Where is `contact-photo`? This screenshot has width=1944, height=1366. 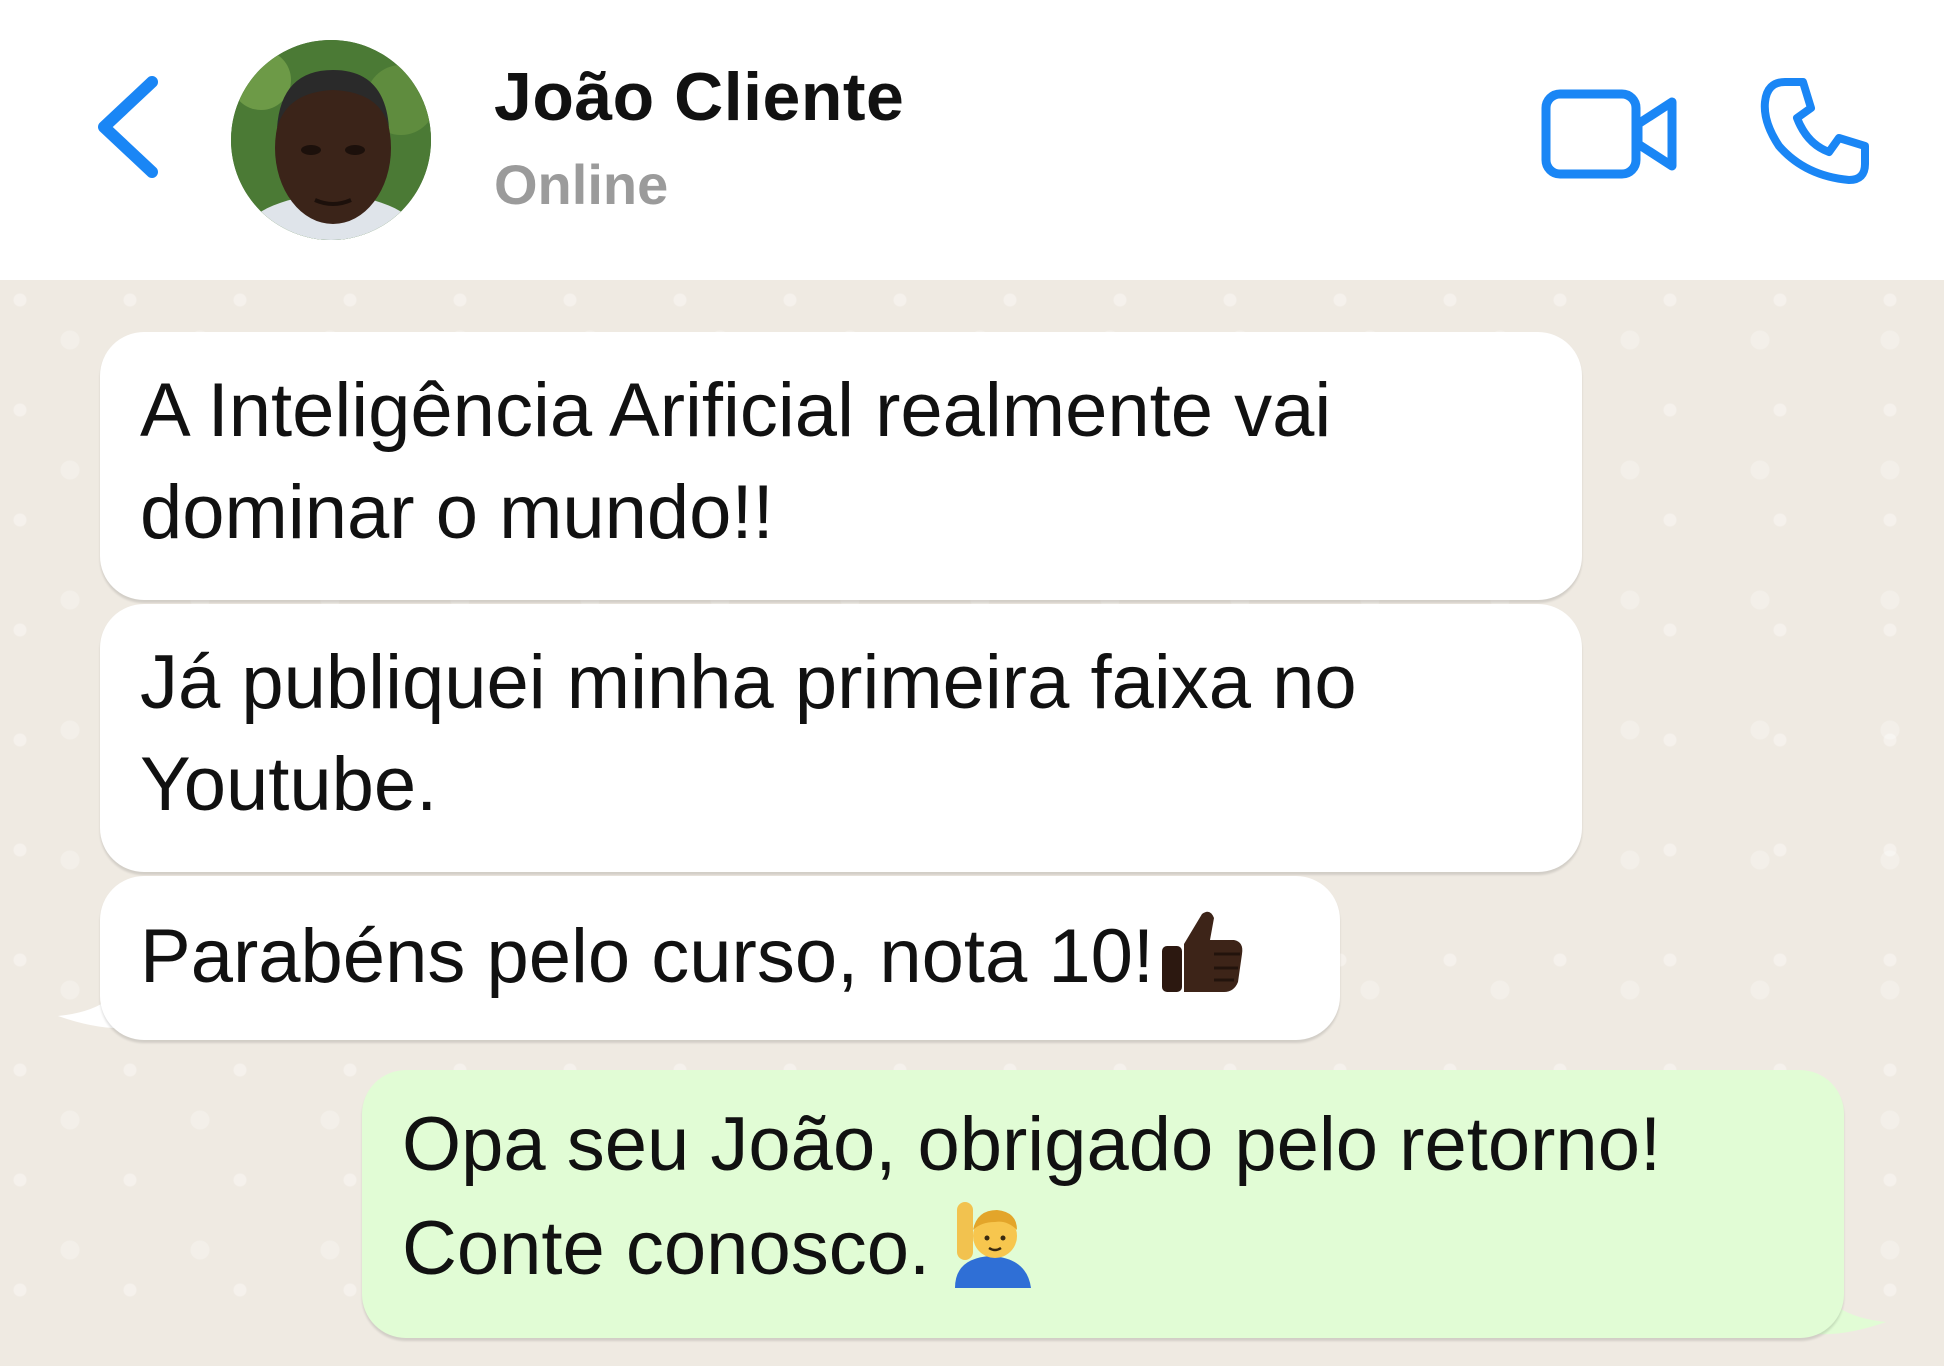 contact-photo is located at coordinates (331, 140).